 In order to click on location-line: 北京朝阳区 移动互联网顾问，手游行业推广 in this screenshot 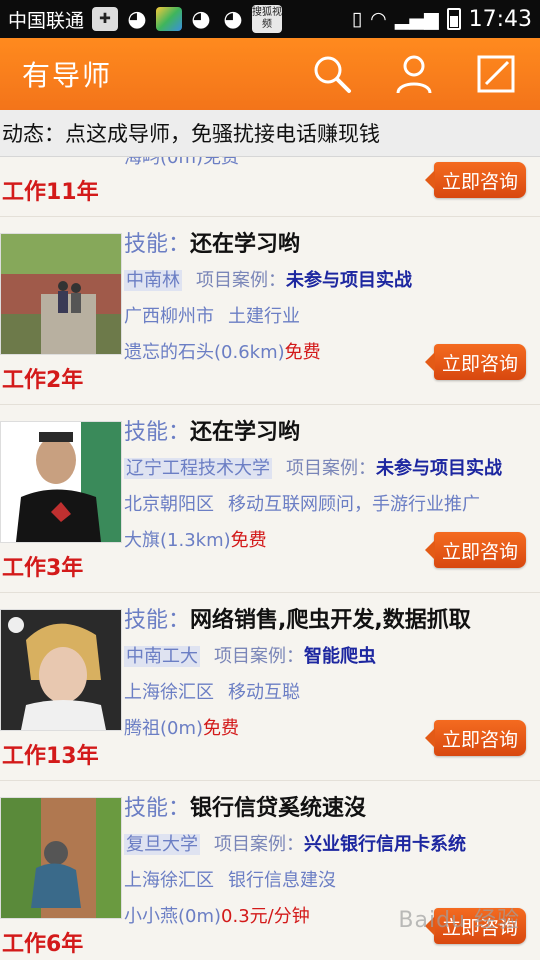, I will do `click(328, 505)`.